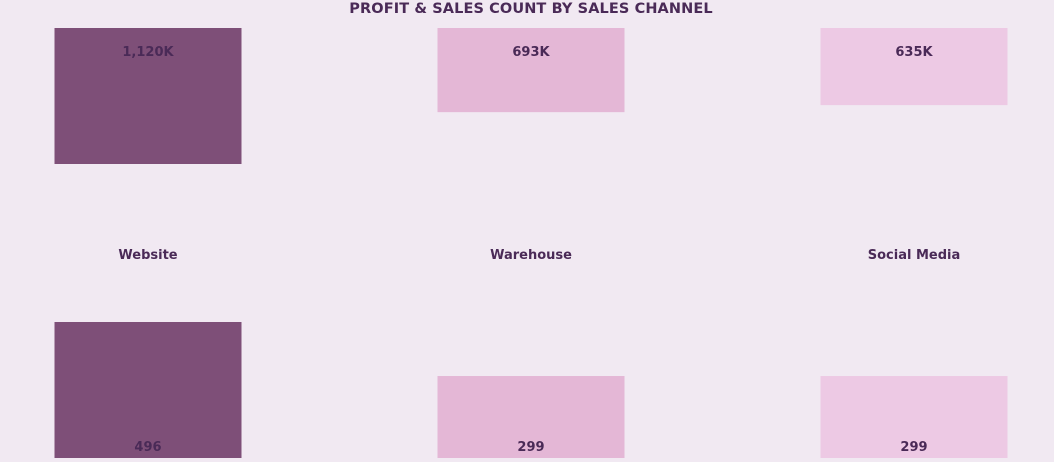  What do you see at coordinates (914, 52) in the screenshot?
I see `profit-data-label-social-media: 635K` at bounding box center [914, 52].